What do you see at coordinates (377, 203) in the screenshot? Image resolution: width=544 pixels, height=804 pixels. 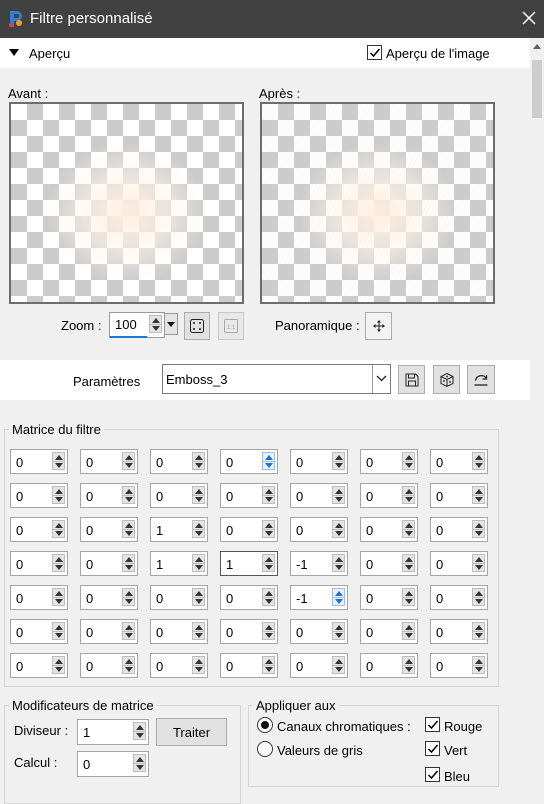 I see `after-preview` at bounding box center [377, 203].